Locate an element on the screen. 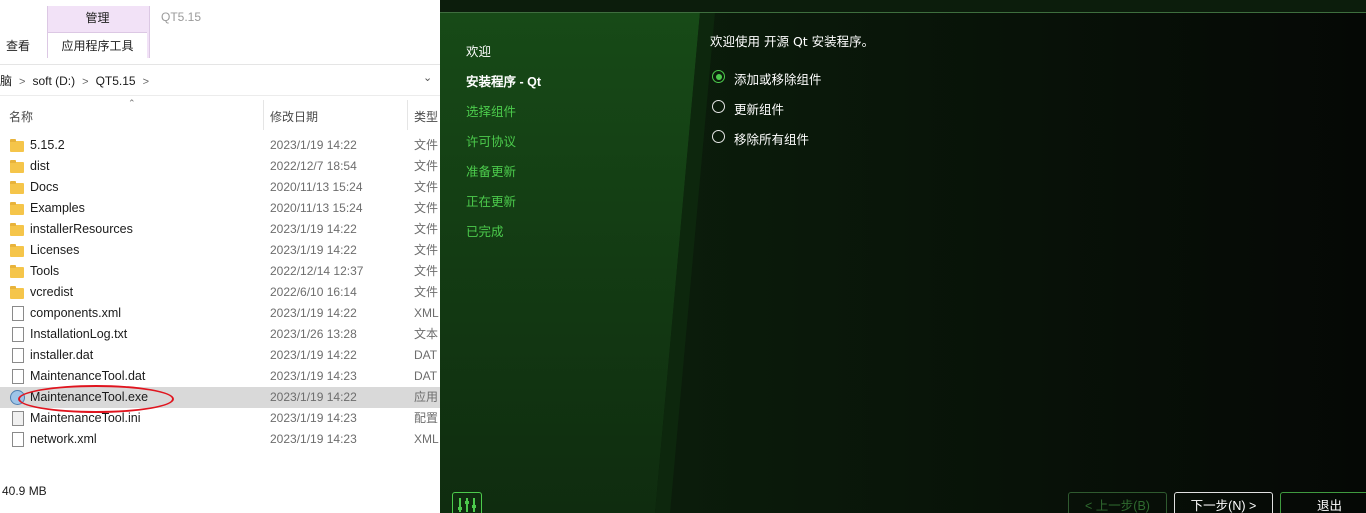 The width and height of the screenshot is (1366, 513). file-name: MaintenanceTool.ini is located at coordinates (85, 418).